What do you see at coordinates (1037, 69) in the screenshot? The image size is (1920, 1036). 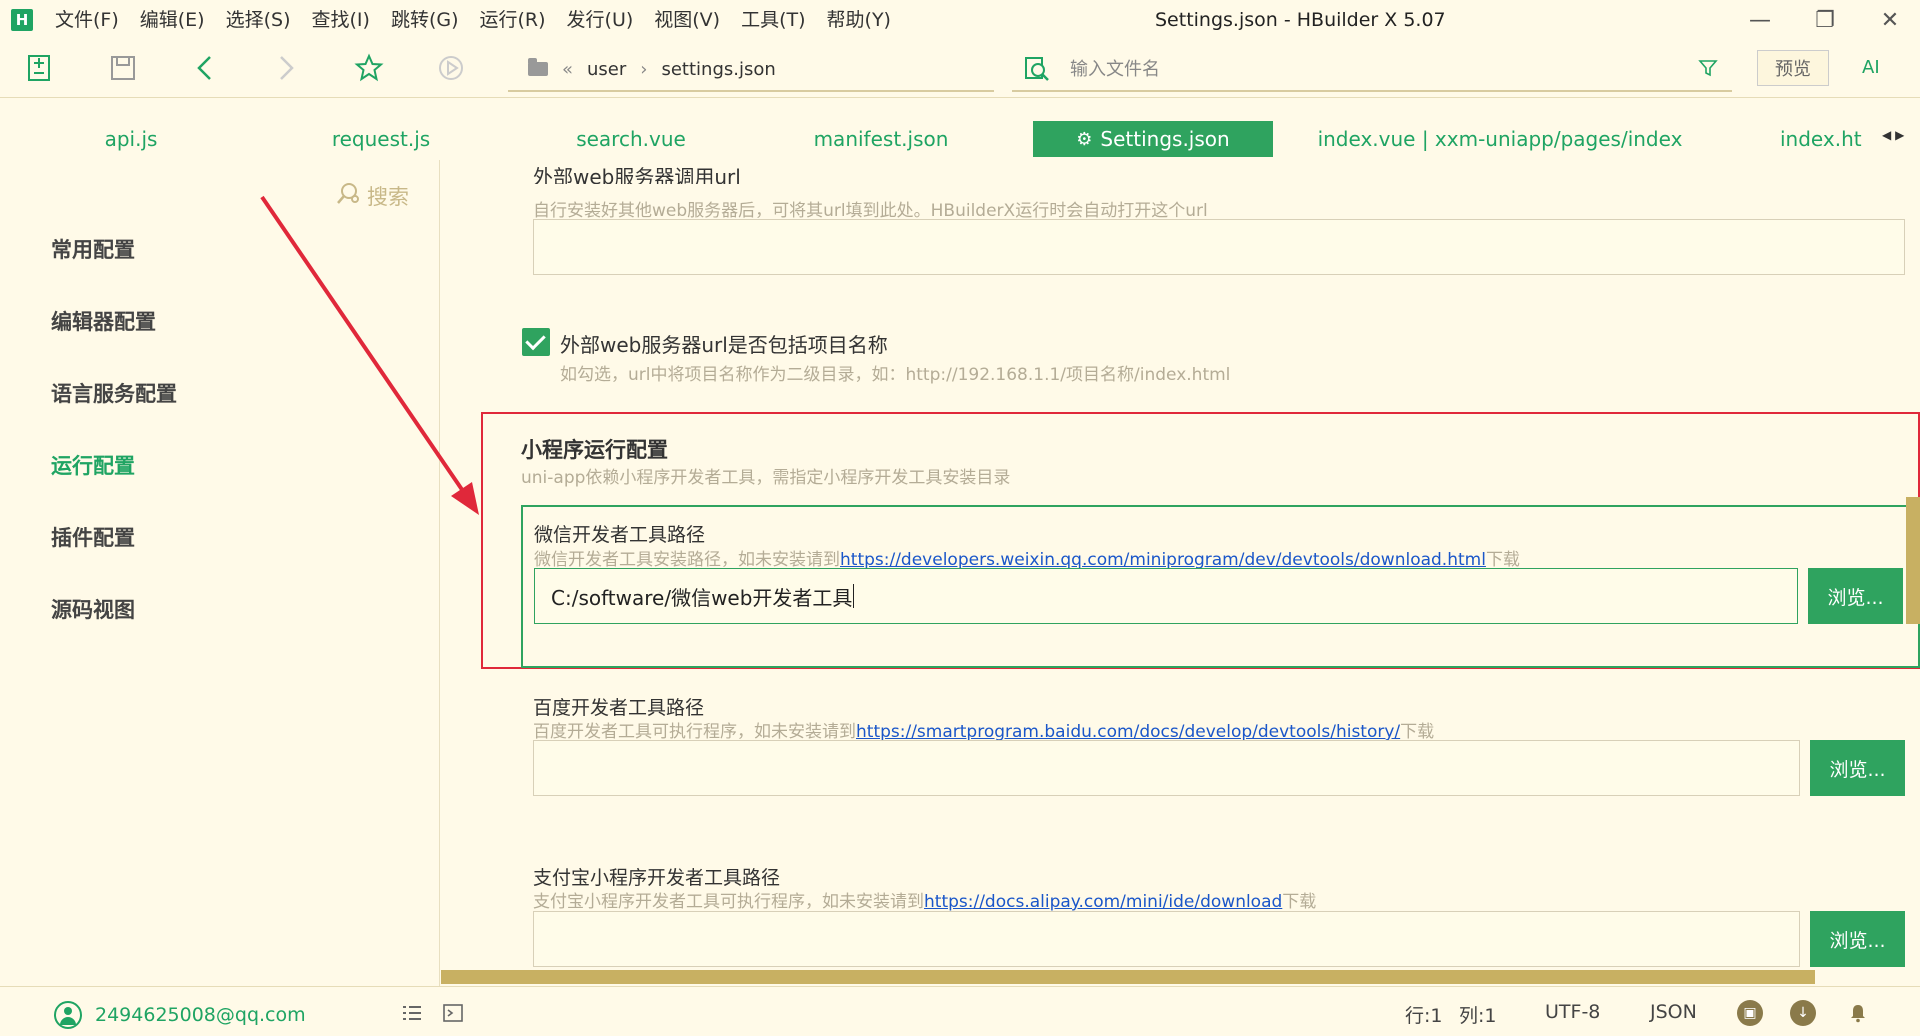 I see `file-search-icon` at bounding box center [1037, 69].